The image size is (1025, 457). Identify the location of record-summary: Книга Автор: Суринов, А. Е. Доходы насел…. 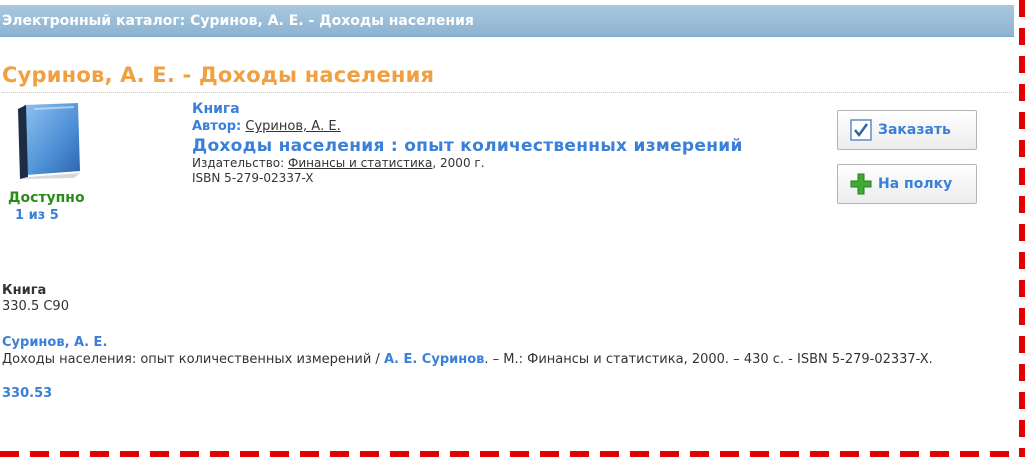
(502, 143).